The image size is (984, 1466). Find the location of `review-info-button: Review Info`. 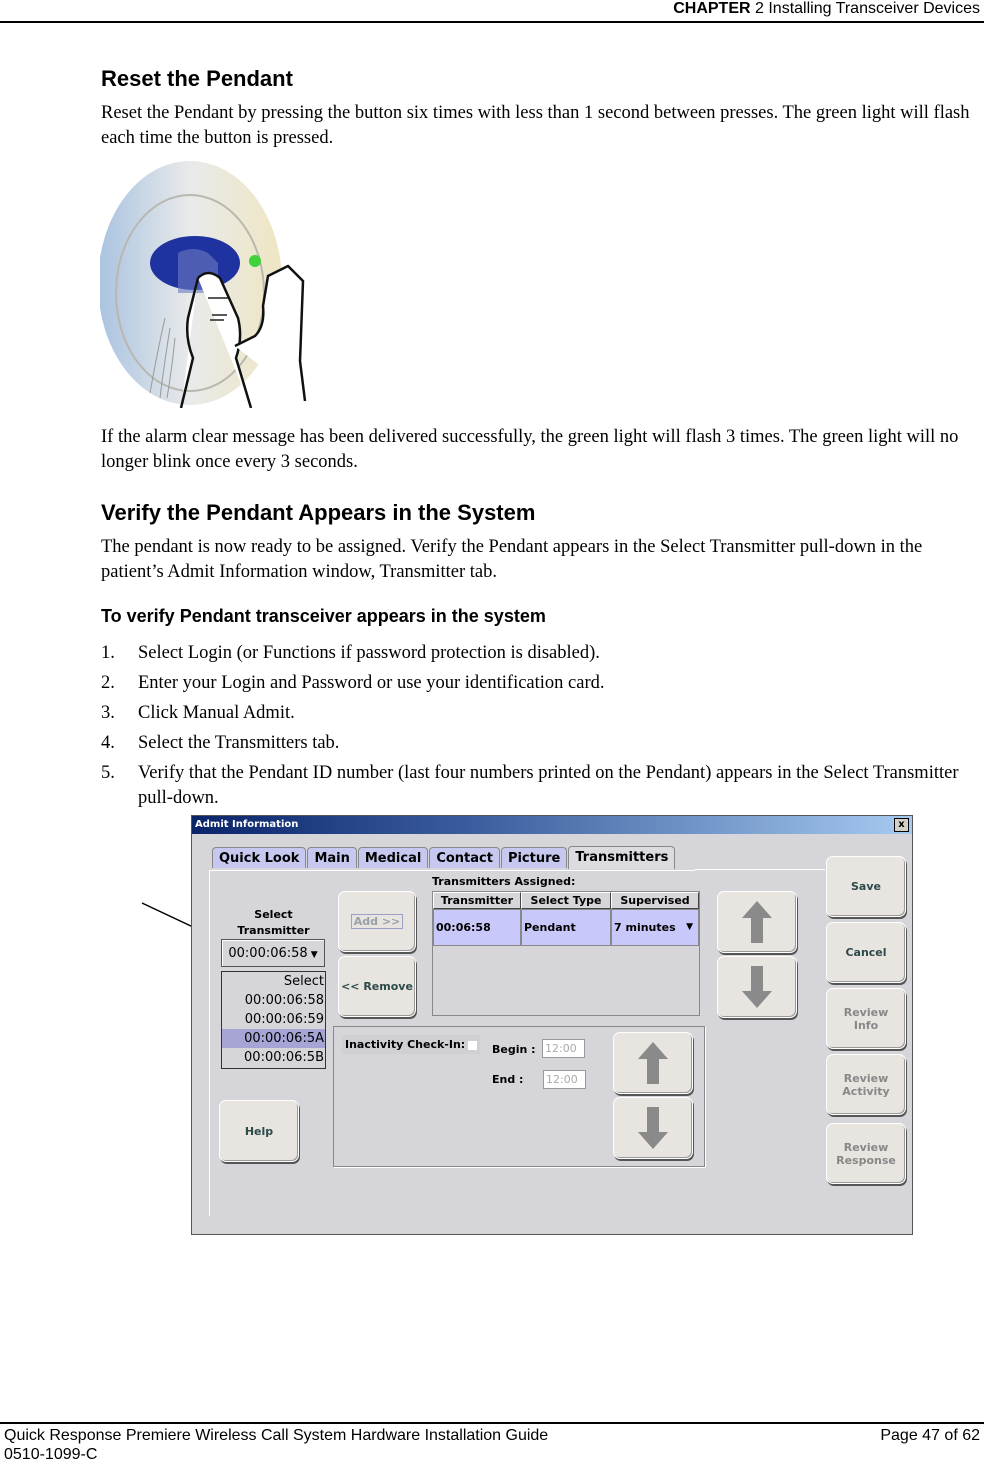

review-info-button: Review Info is located at coordinates (866, 1018).